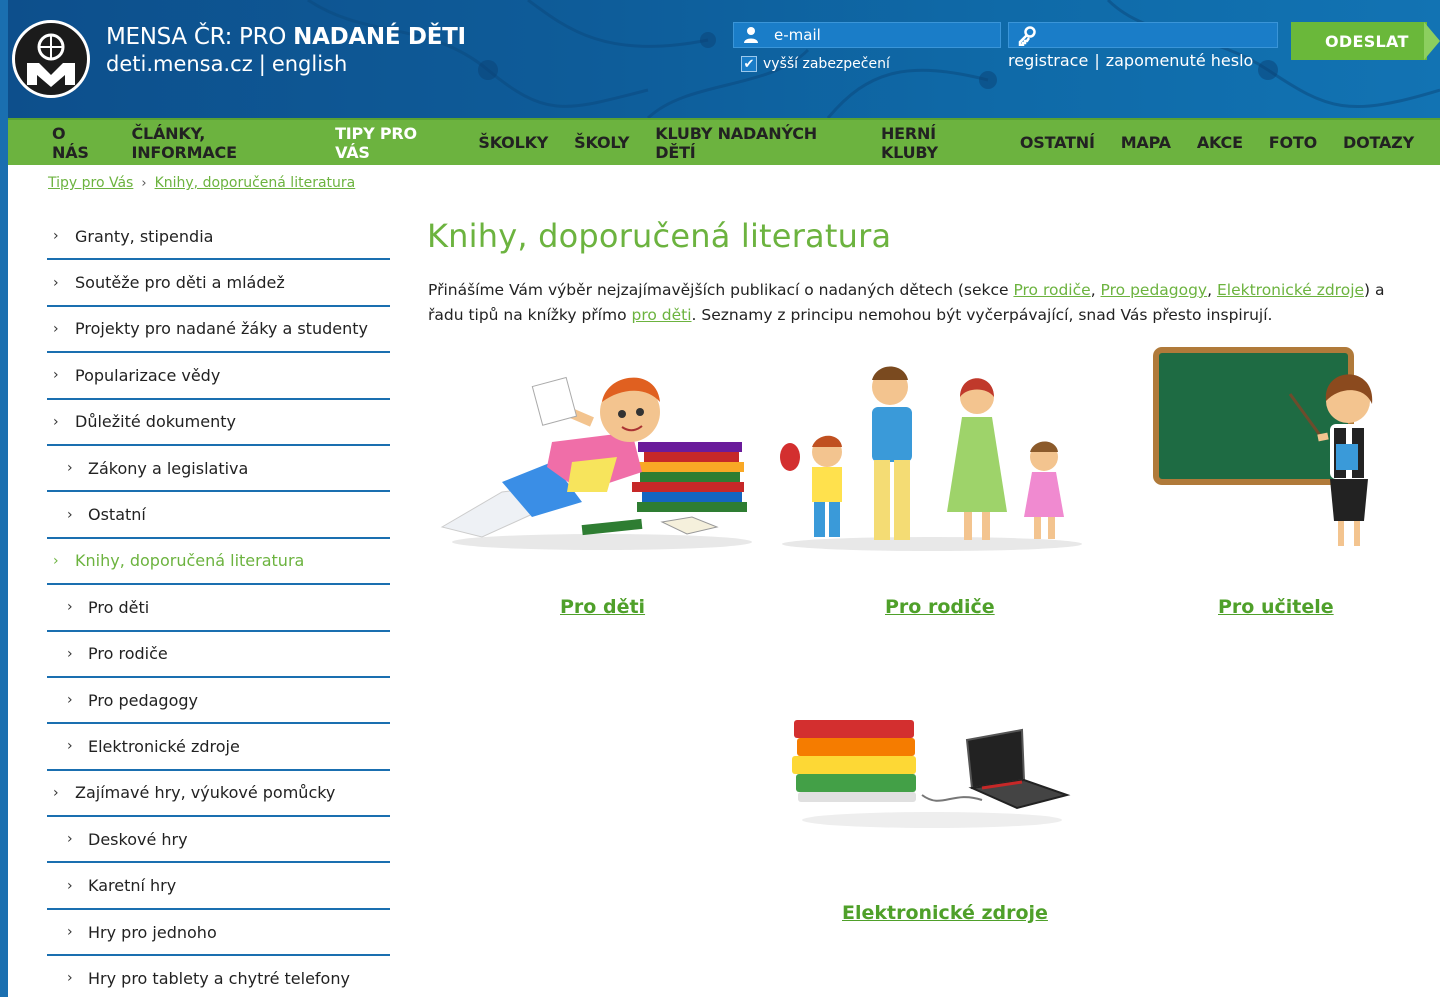 The height and width of the screenshot is (997, 1440). What do you see at coordinates (144, 236) in the screenshot?
I see `sidebar-item-label: Granty, stipendia` at bounding box center [144, 236].